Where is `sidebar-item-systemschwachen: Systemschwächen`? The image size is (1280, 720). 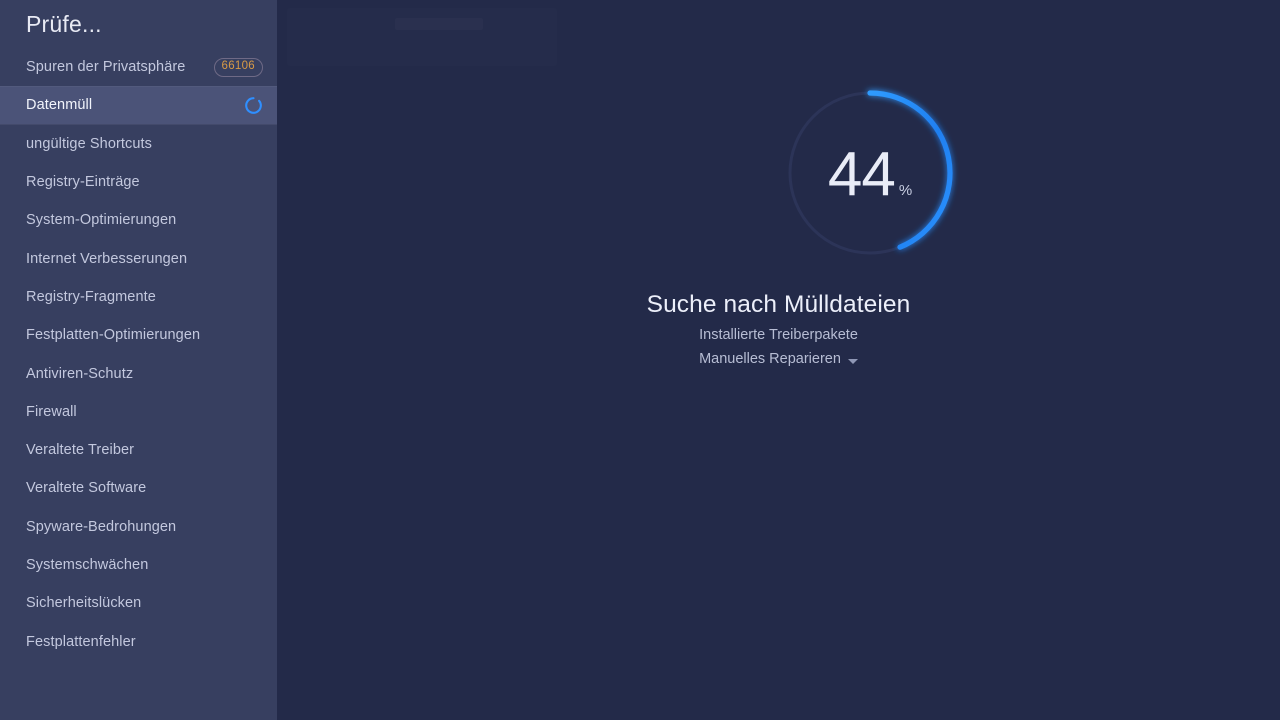 sidebar-item-systemschwachen: Systemschwächen is located at coordinates (138, 565).